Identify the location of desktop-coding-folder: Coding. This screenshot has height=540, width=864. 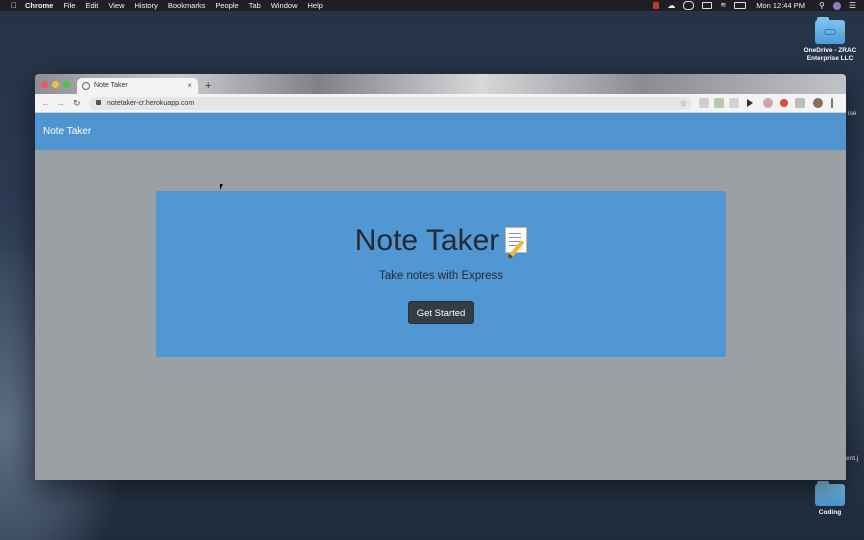
(830, 499).